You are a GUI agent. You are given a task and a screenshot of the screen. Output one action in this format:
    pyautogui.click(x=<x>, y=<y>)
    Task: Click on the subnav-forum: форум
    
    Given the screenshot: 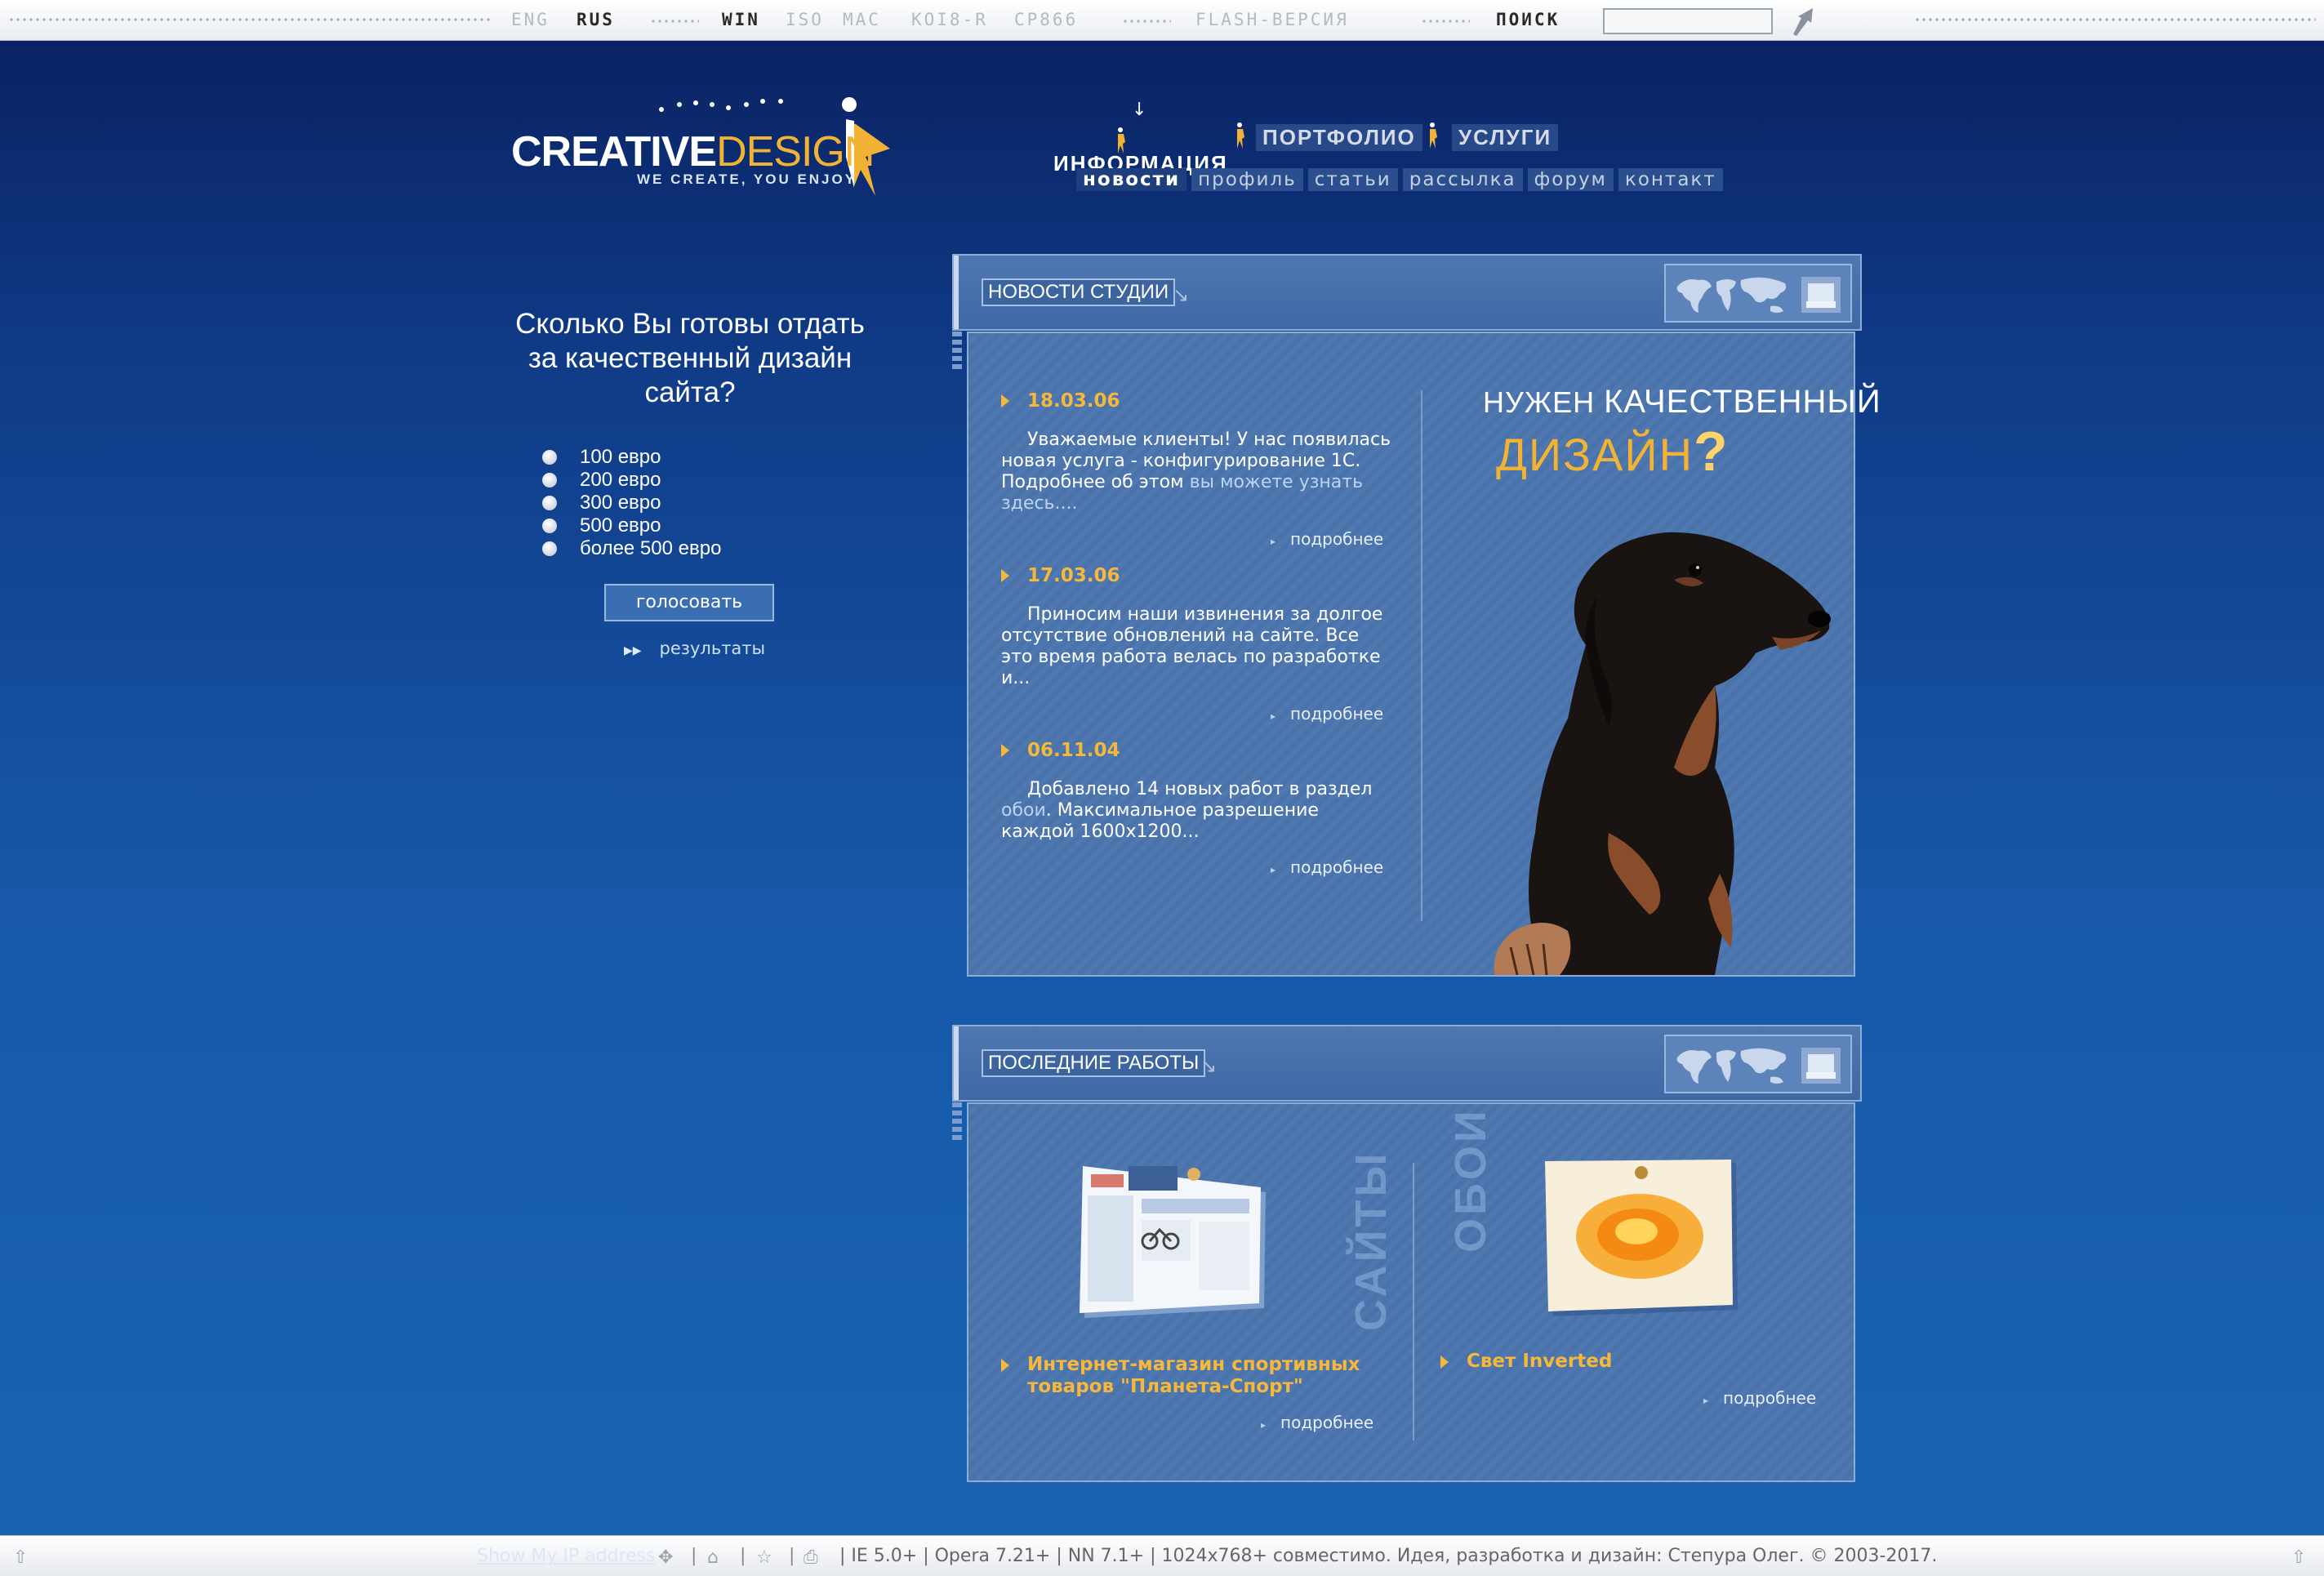 What is the action you would take?
    pyautogui.click(x=1570, y=179)
    